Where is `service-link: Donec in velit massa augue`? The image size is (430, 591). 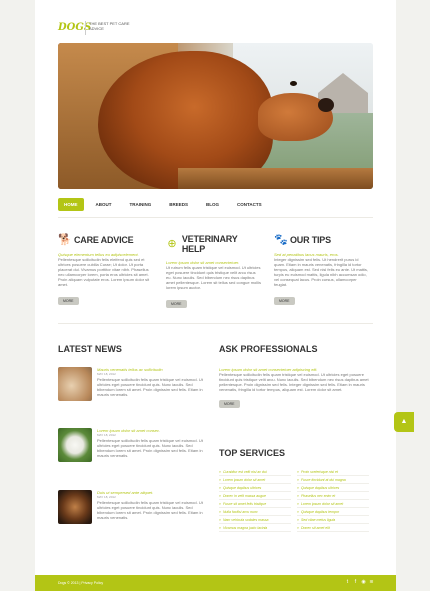
service-link: Donec in velit massa augue is located at coordinates (255, 496).